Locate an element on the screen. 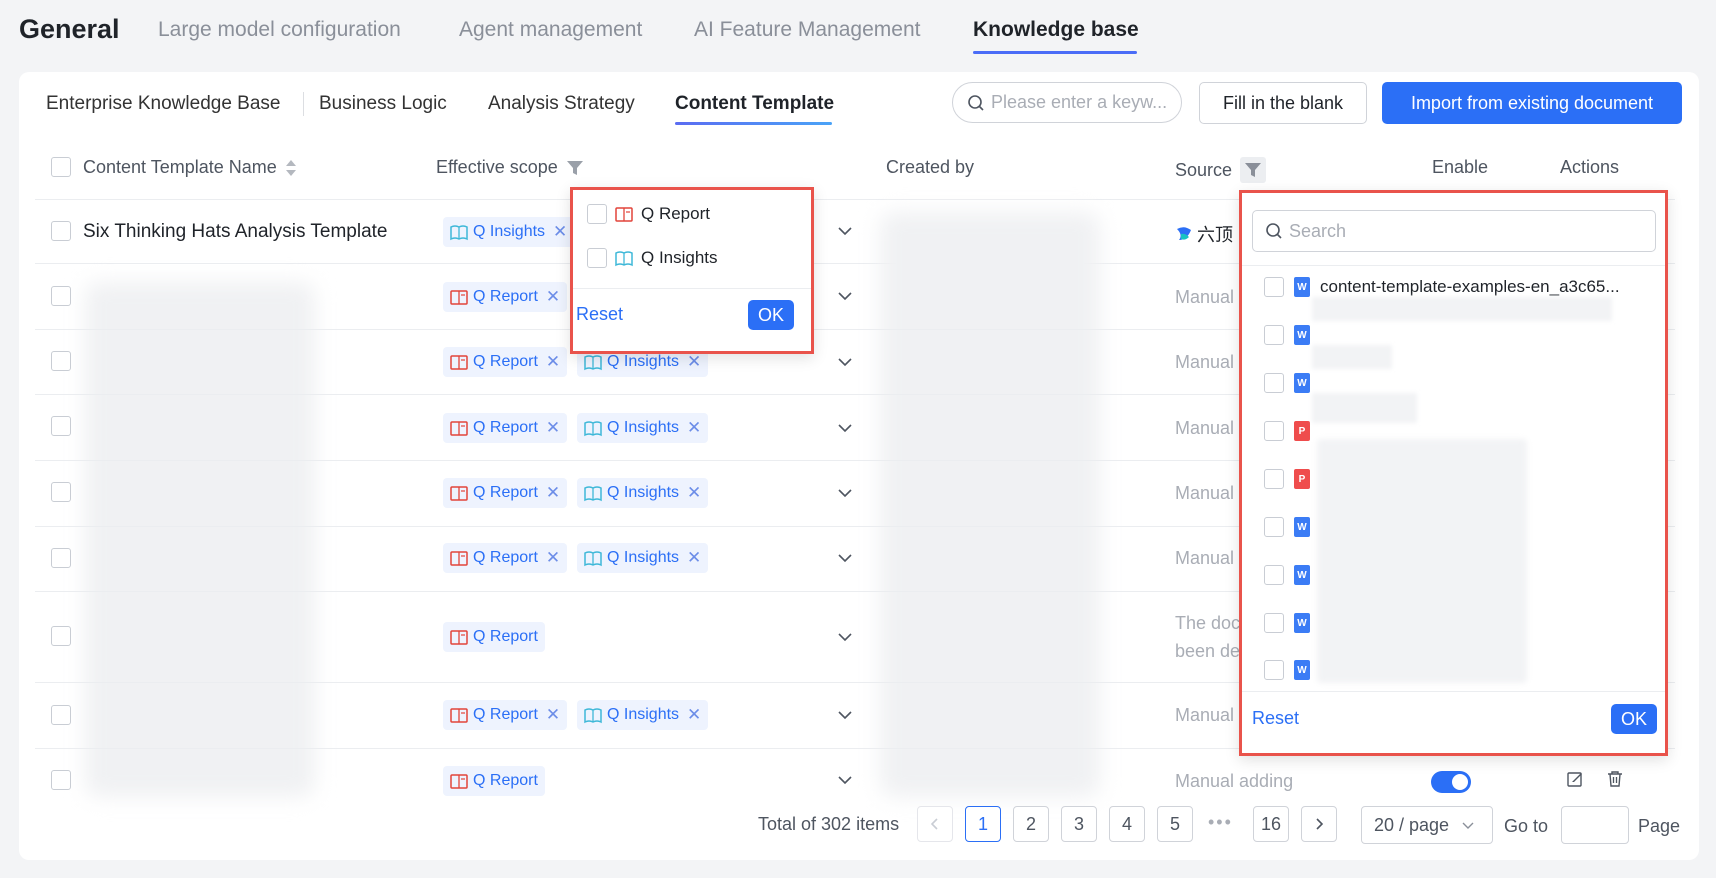 The width and height of the screenshot is (1716, 878). filter-option-q-insights: Q Insights is located at coordinates (652, 258).